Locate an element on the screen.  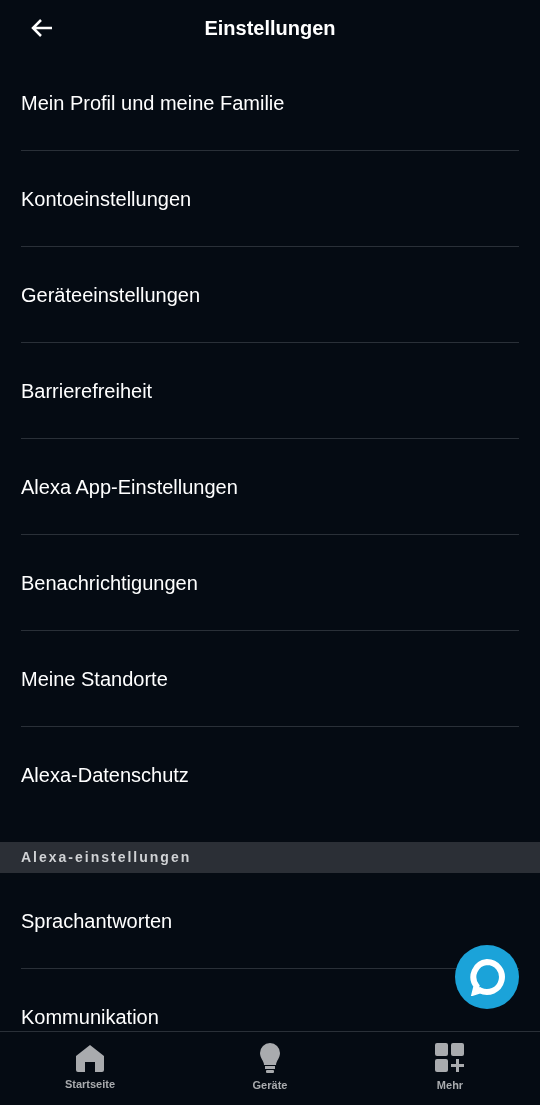
back-arrow-icon is located at coordinates (42, 28).